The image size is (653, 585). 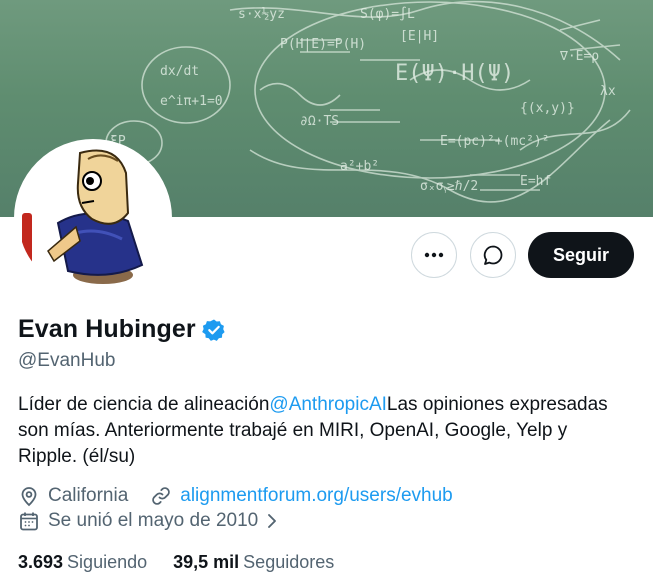 I want to click on chevron-right-icon, so click(x=273, y=521).